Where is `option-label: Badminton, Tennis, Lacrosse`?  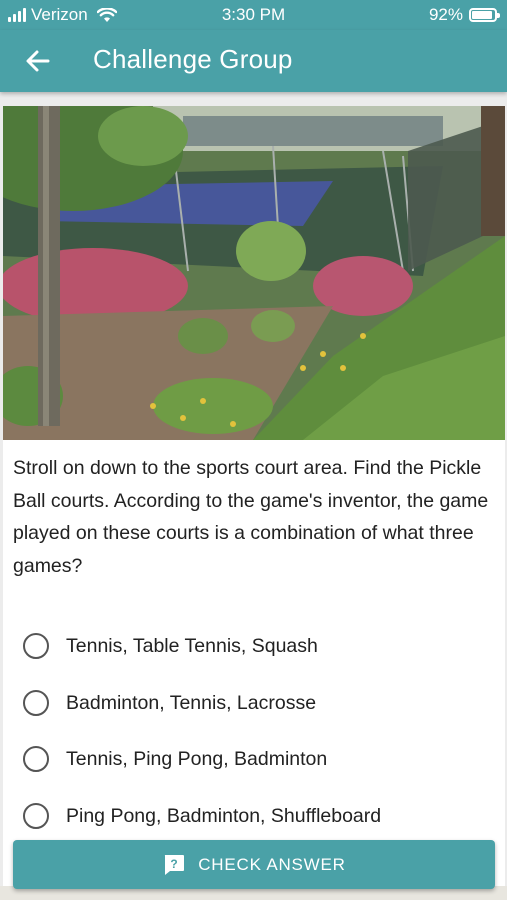
option-label: Badminton, Tennis, Lacrosse is located at coordinates (191, 702).